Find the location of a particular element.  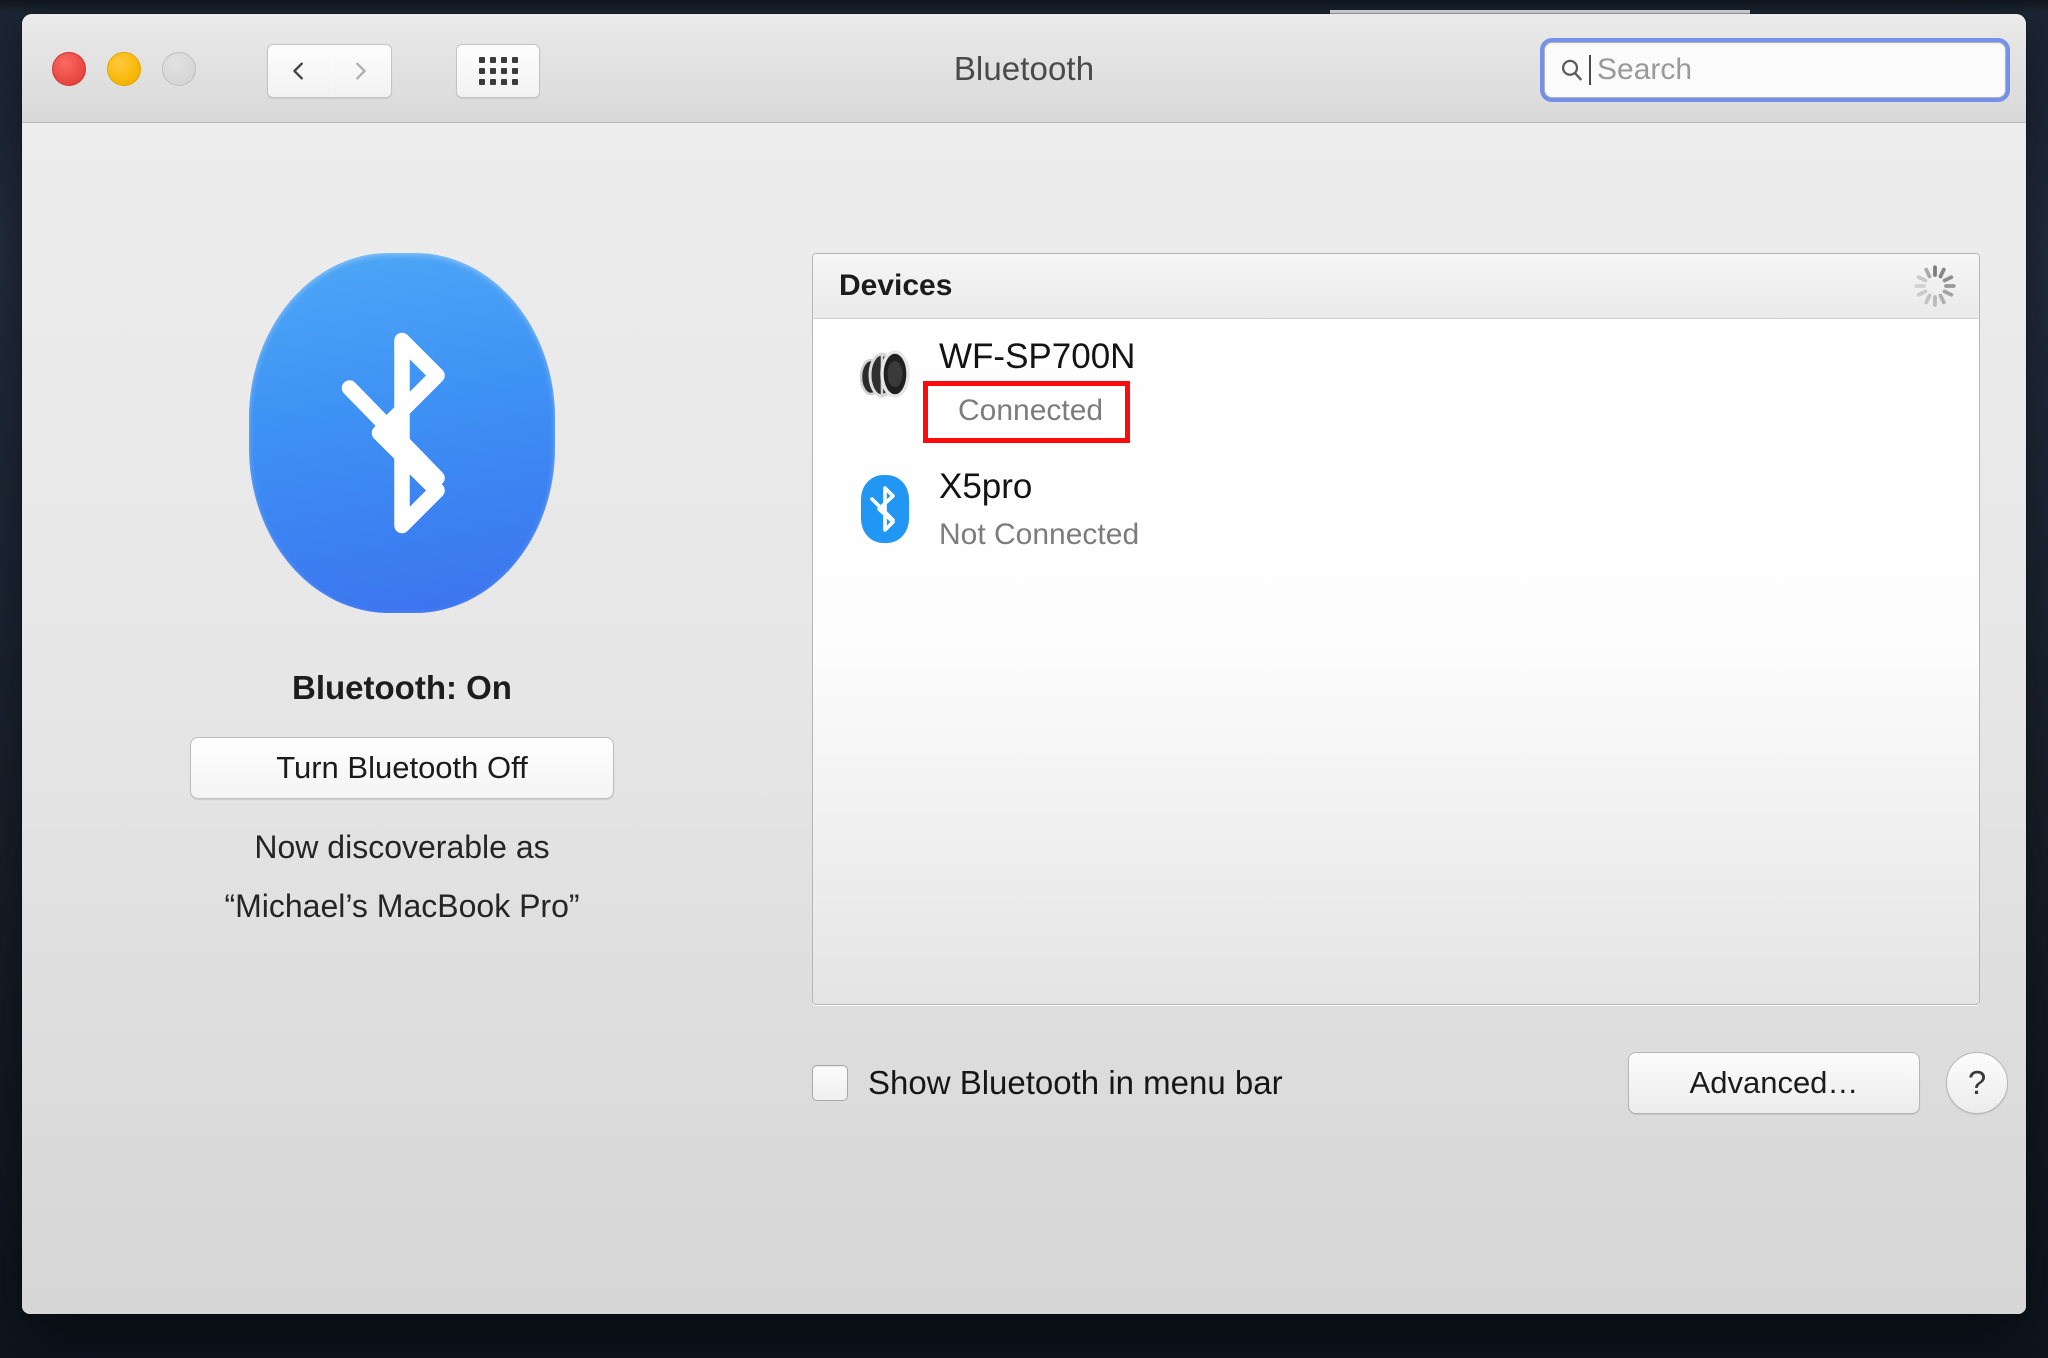

device-row: X5pro Not Connected is located at coordinates (1396, 497).